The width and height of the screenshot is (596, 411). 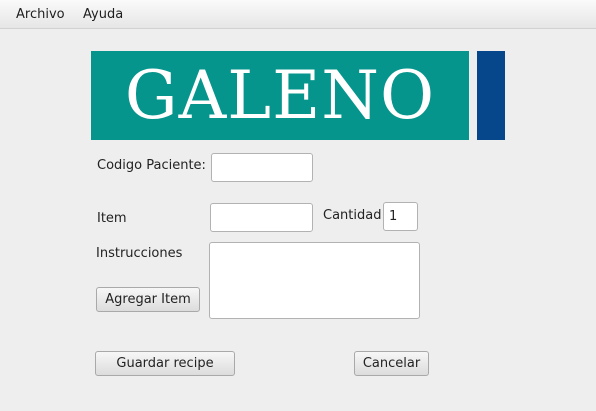 What do you see at coordinates (151, 165) in the screenshot?
I see `codigo-paciente-label: Codigo Paciente:` at bounding box center [151, 165].